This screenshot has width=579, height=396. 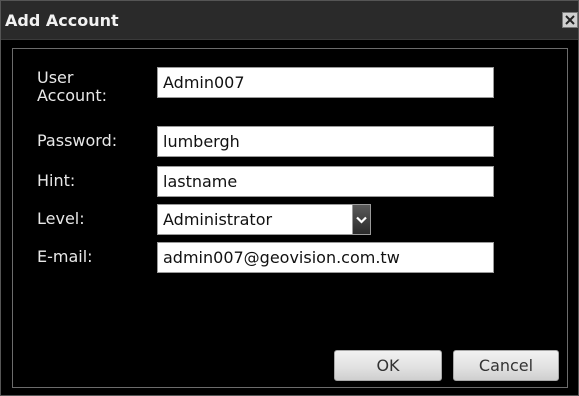 I want to click on password-input: lumbergh, so click(x=325, y=141).